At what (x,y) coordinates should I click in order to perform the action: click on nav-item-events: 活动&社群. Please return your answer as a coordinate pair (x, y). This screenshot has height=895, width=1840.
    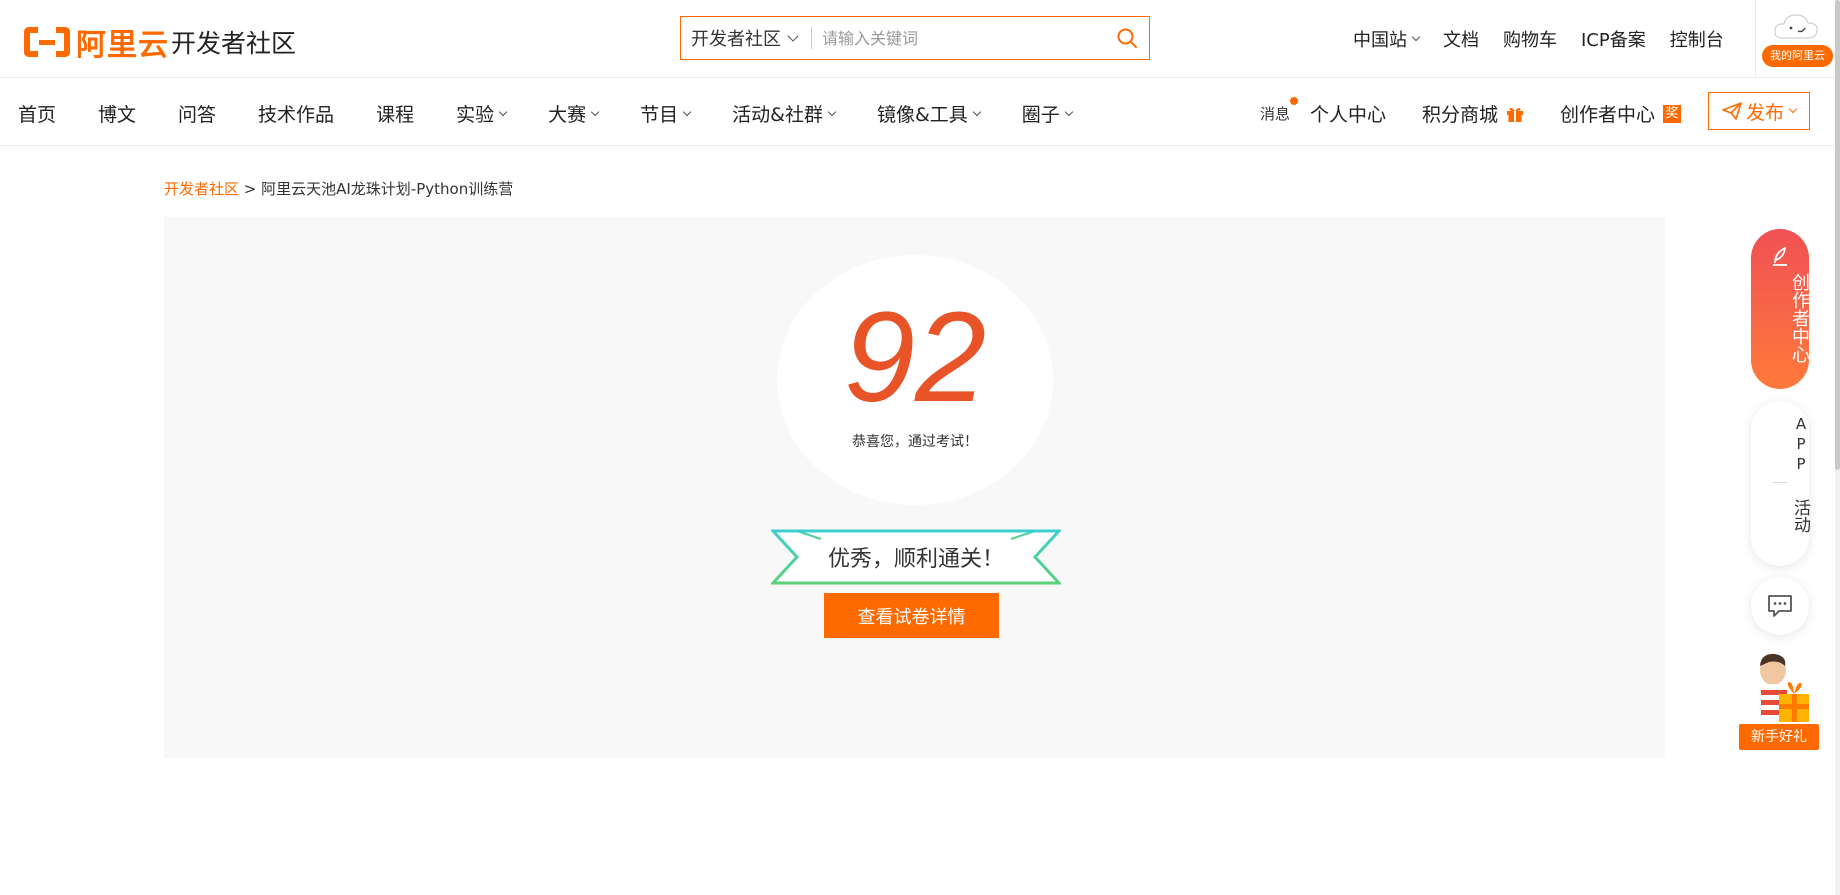
    Looking at the image, I should click on (784, 113).